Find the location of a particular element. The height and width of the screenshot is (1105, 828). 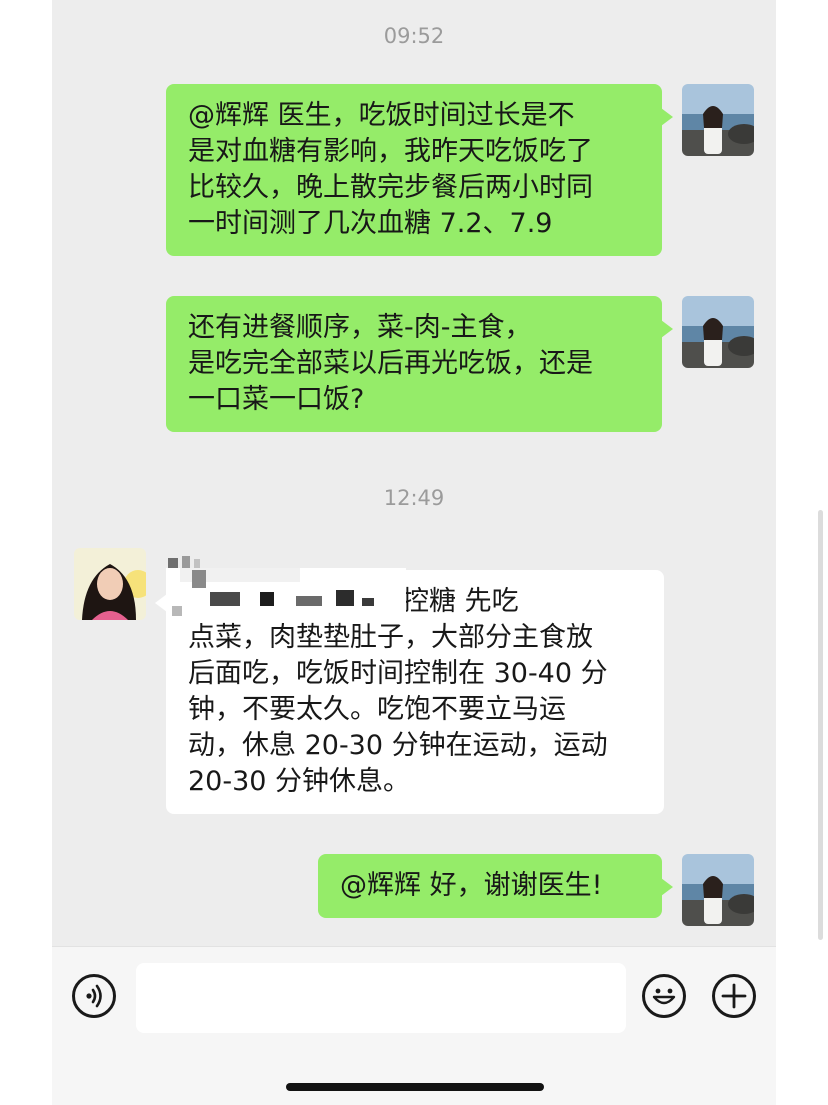

message-line: 比较久，晚上散完步餐后两小时同 is located at coordinates (390, 187).